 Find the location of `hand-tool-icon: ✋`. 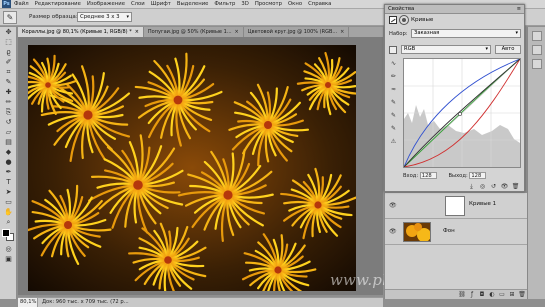

hand-tool-icon: ✋ is located at coordinates (8, 212).